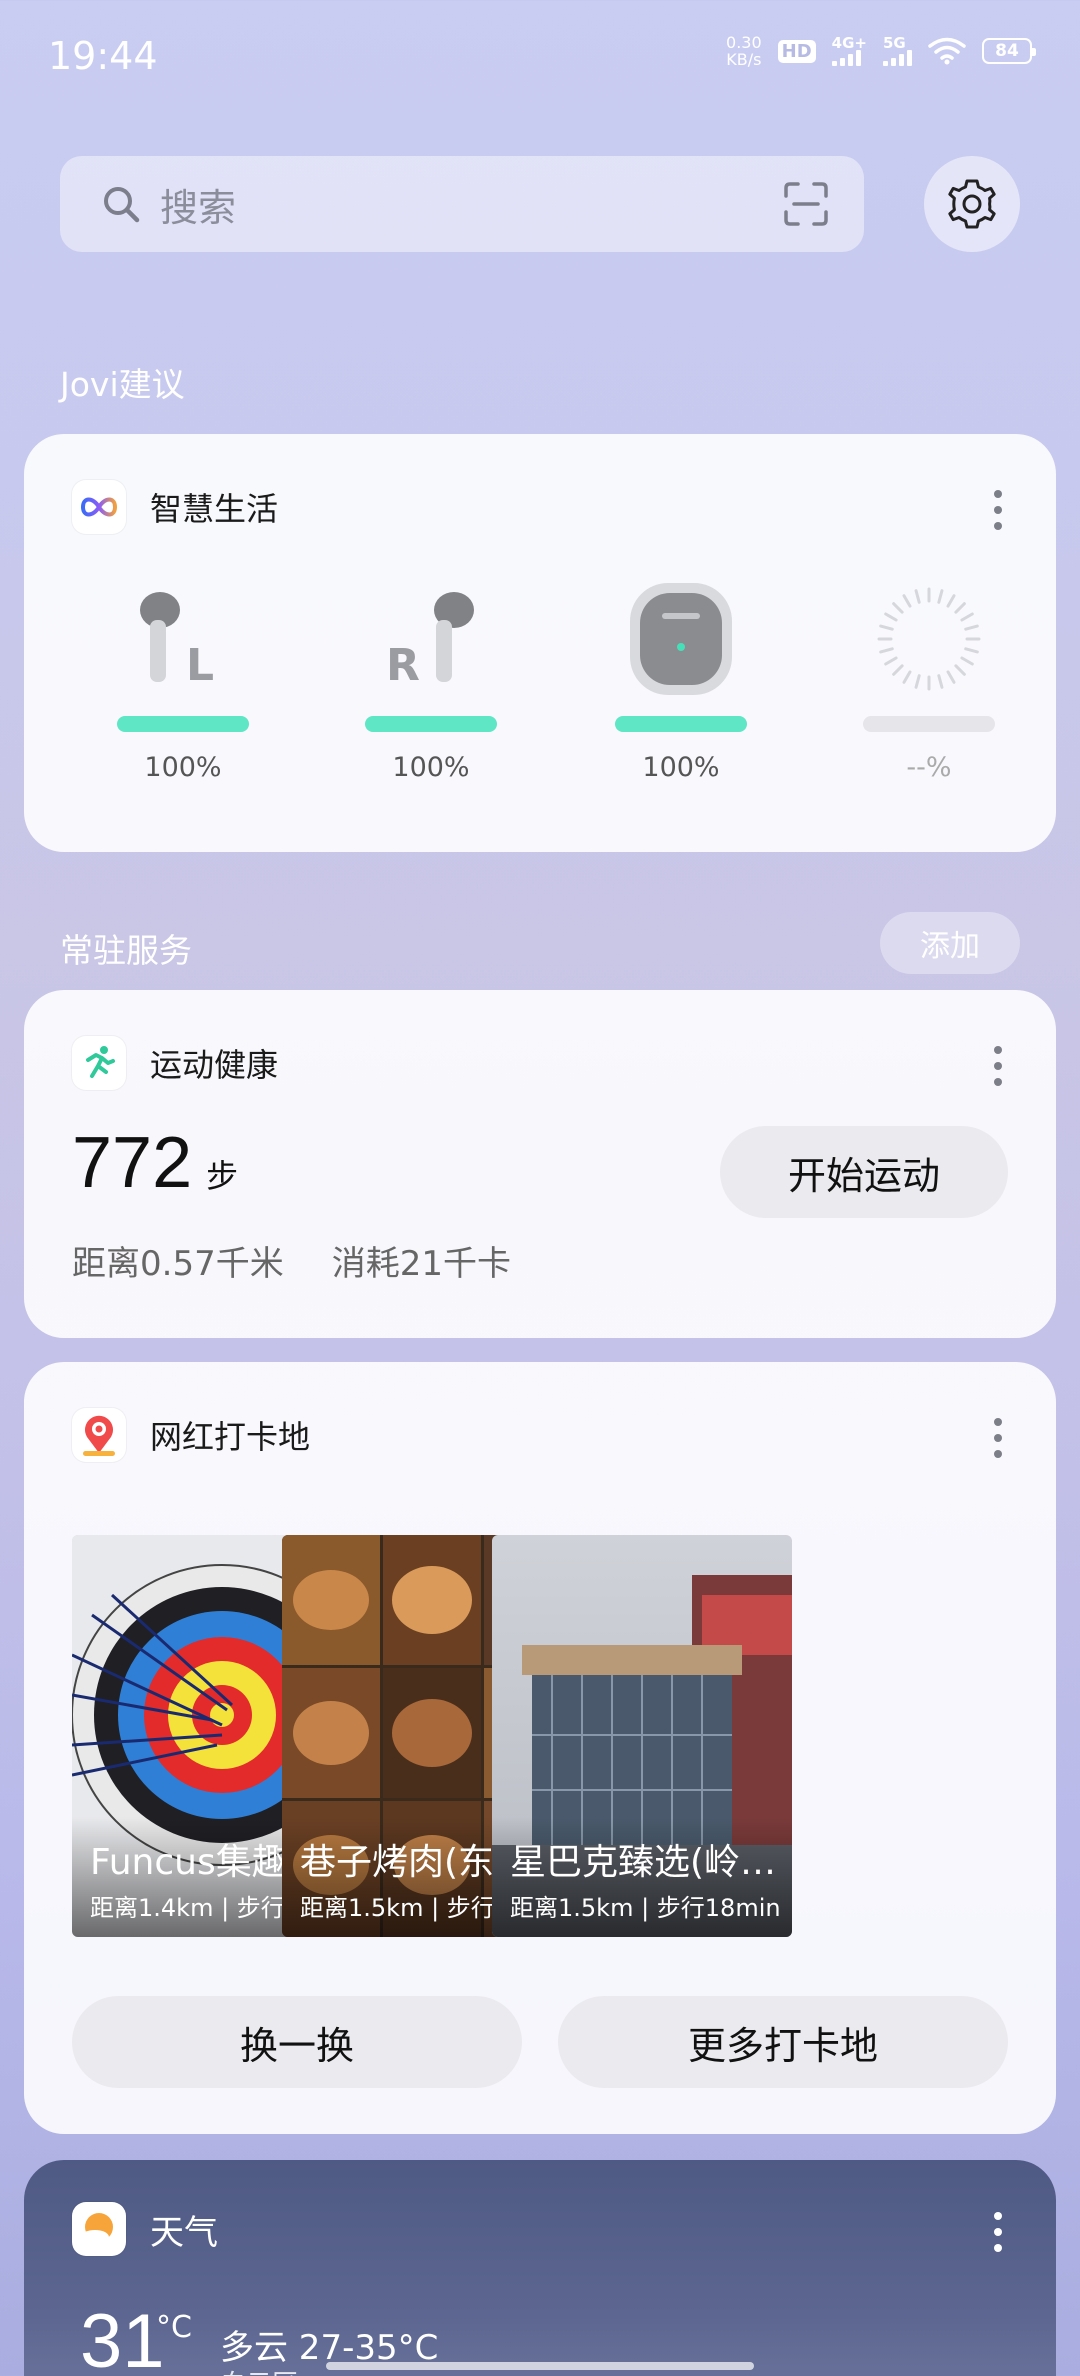 The width and height of the screenshot is (1080, 2376). I want to click on temperature-unit: °C, so click(174, 2327).